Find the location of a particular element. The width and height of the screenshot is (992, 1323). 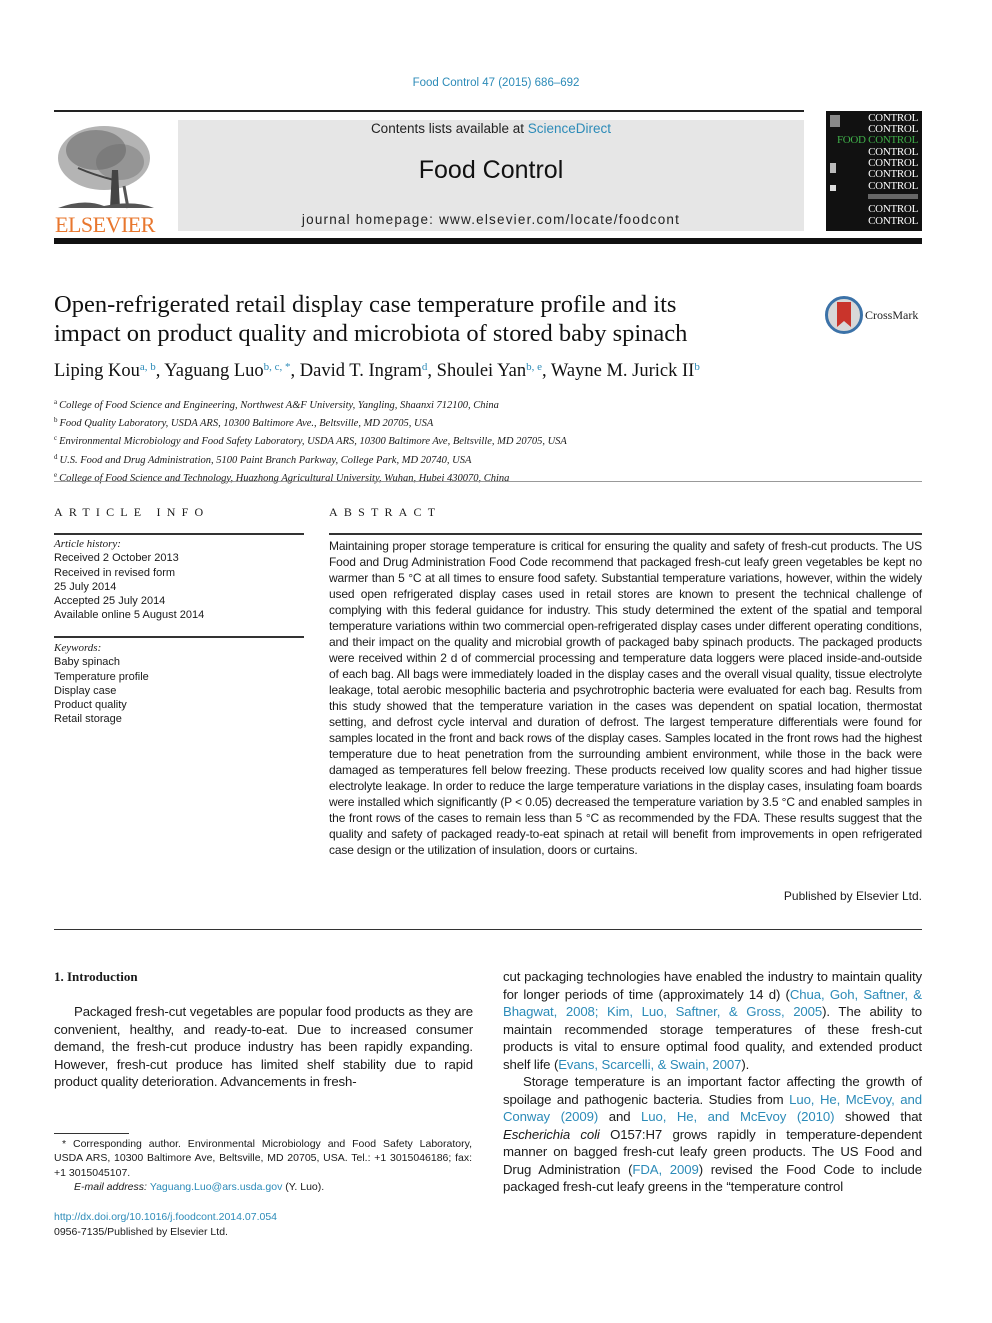

header-top-rule is located at coordinates (429, 111).